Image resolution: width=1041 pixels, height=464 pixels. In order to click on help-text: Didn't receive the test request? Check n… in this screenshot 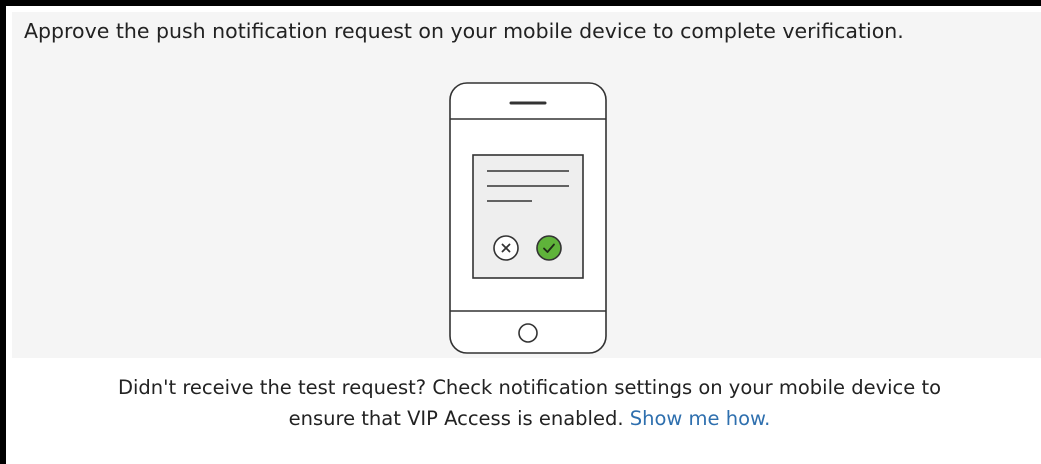, I will do `click(526, 403)`.